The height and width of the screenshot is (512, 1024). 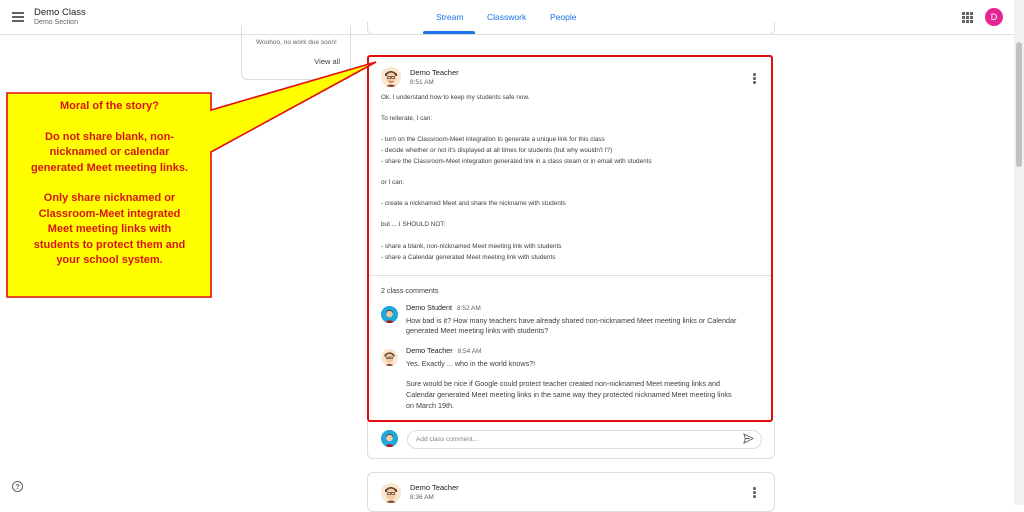 What do you see at coordinates (327, 61) in the screenshot?
I see `view-all-link: View all` at bounding box center [327, 61].